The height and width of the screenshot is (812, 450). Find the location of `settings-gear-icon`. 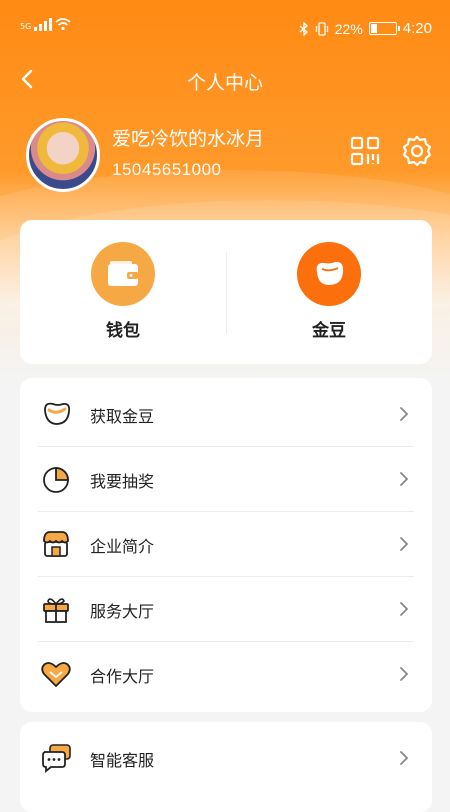

settings-gear-icon is located at coordinates (417, 151).